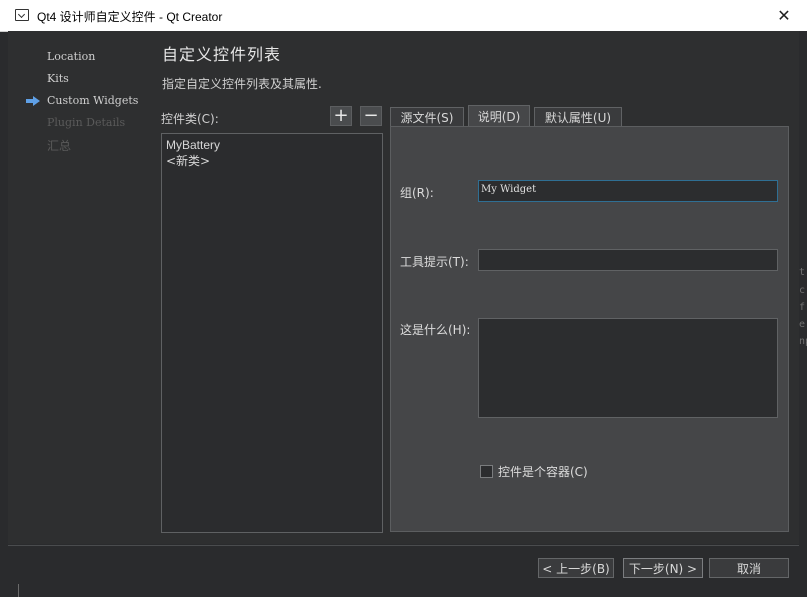 This screenshot has height=597, width=807. I want to click on tooltip-field, so click(628, 260).